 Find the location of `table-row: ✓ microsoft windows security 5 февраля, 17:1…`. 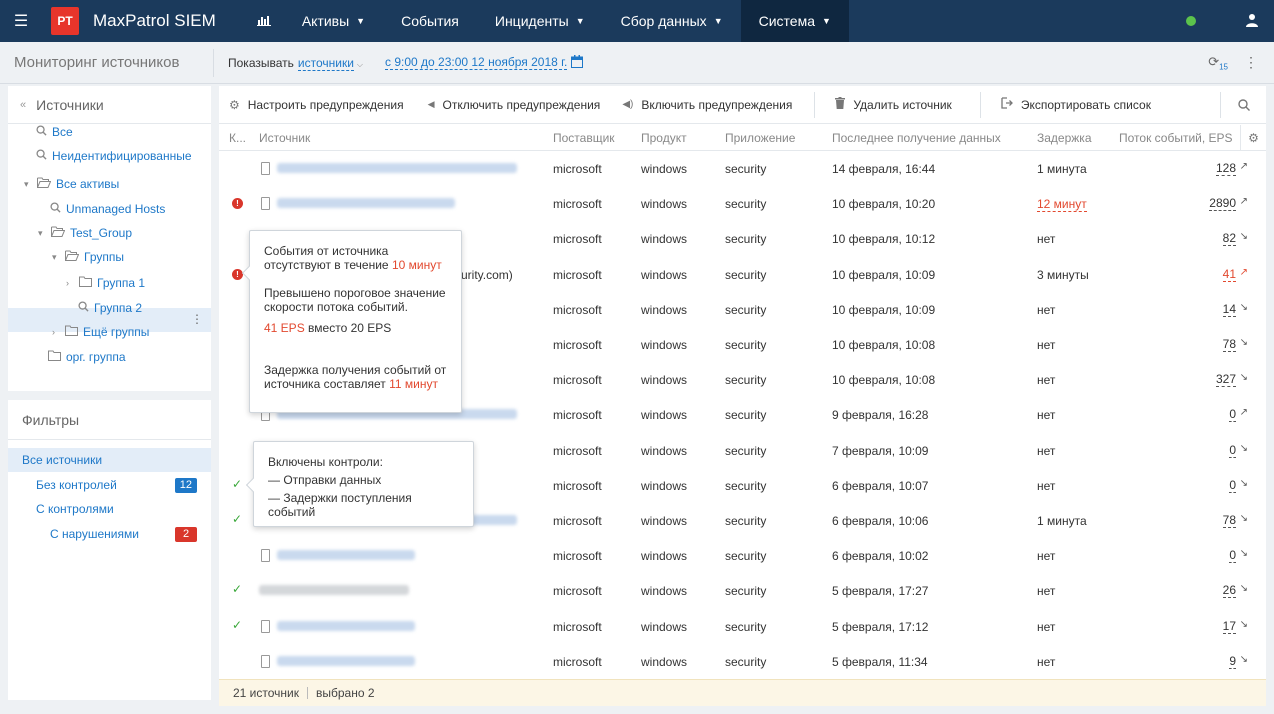

table-row: ✓ microsoft windows security 5 февраля, 17:1… is located at coordinates (742, 627).